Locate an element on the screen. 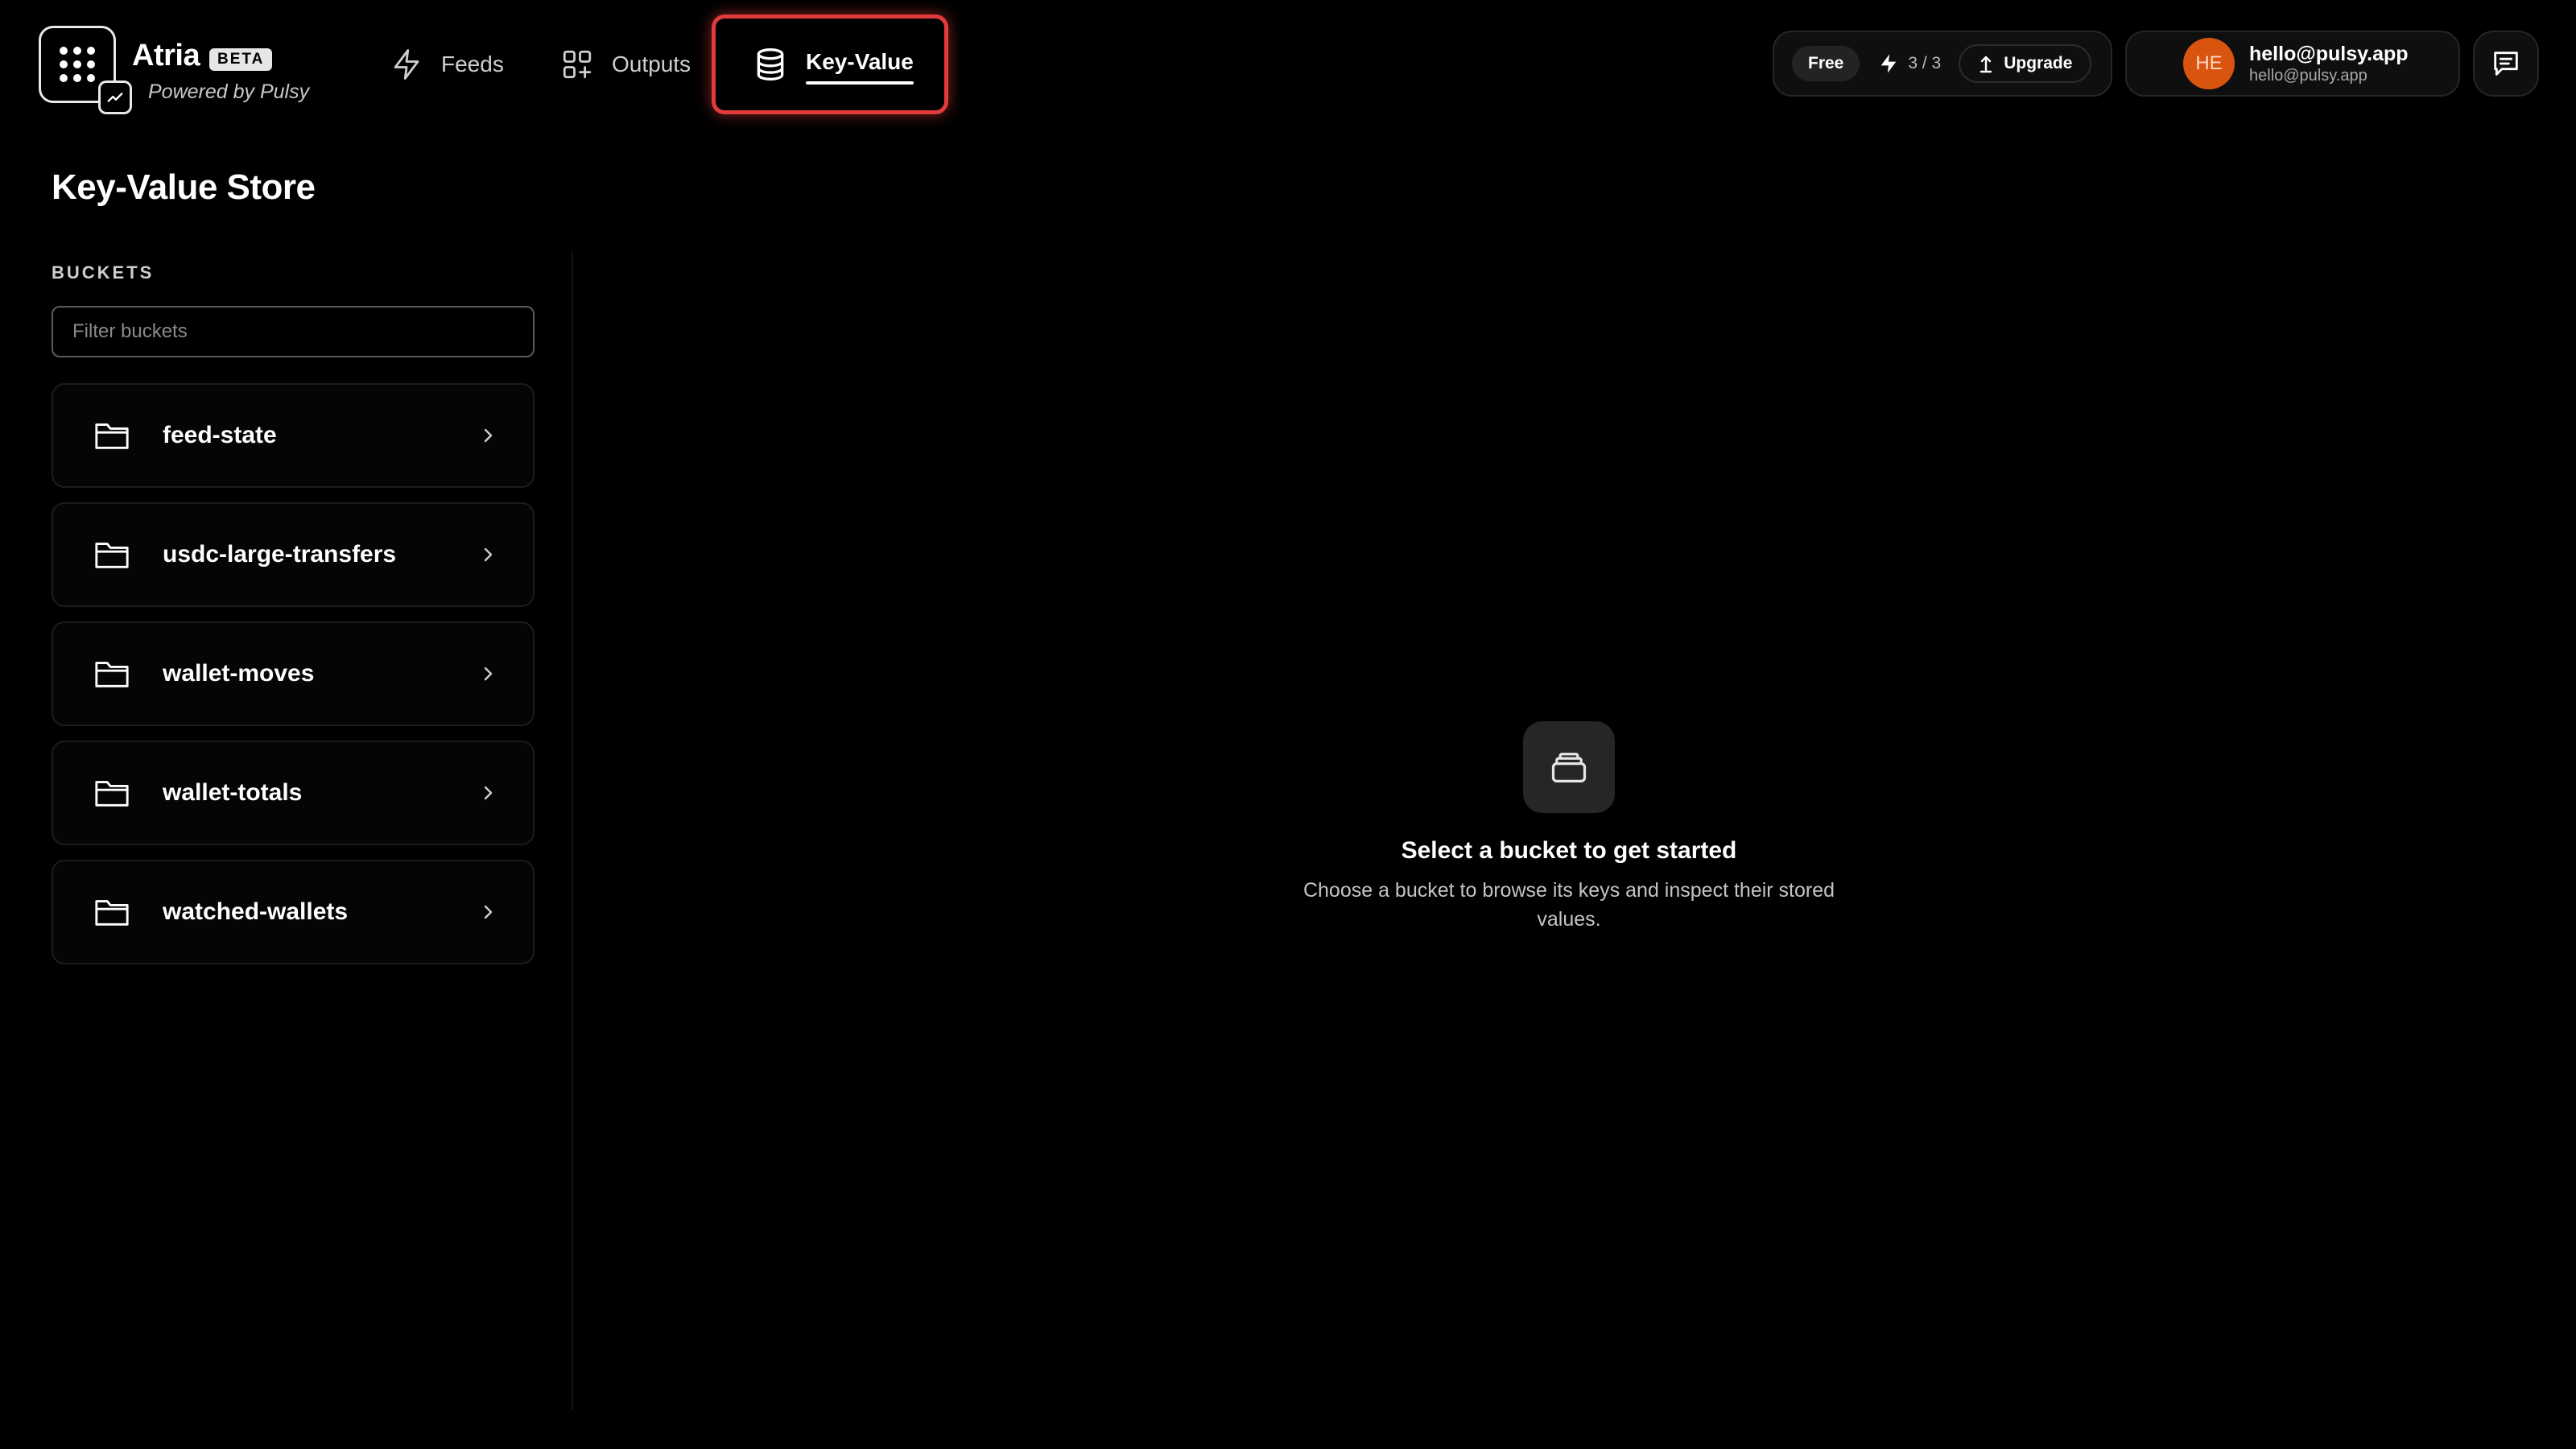 The width and height of the screenshot is (2576, 1449). app-name: Atria is located at coordinates (166, 55).